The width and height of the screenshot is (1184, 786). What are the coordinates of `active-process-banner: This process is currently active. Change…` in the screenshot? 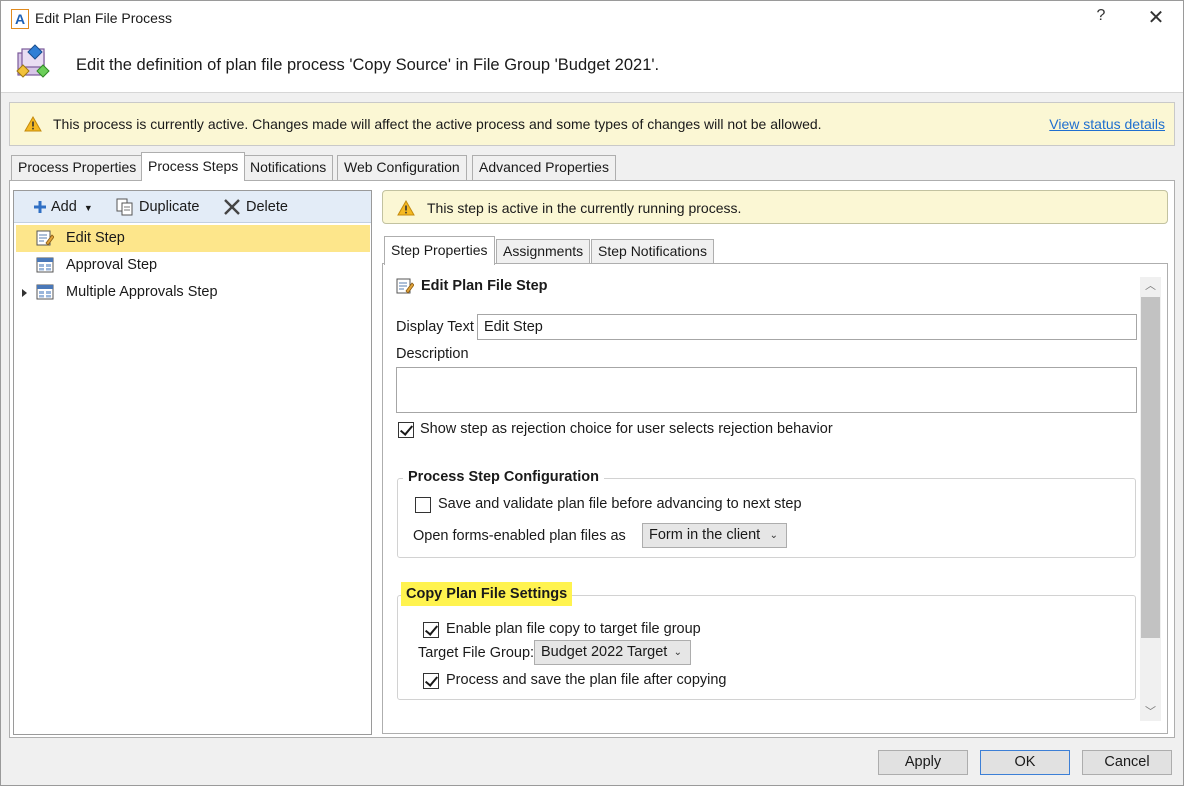 It's located at (592, 124).